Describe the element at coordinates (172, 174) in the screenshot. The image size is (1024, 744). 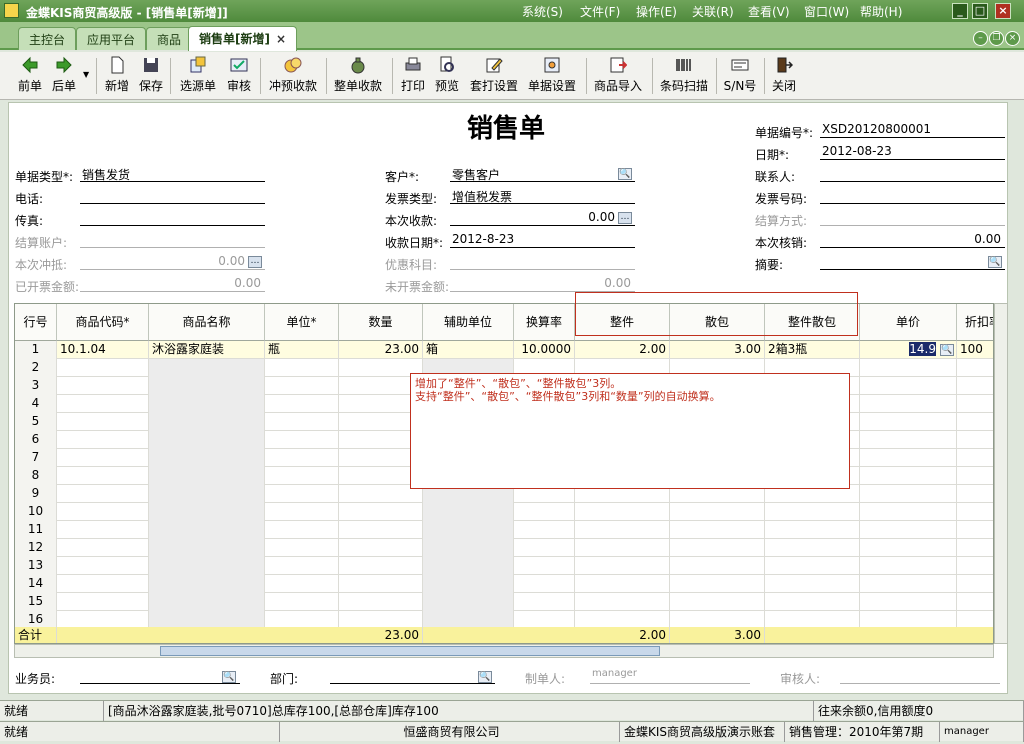
I see `bill-type-field: 销售发货` at that location.